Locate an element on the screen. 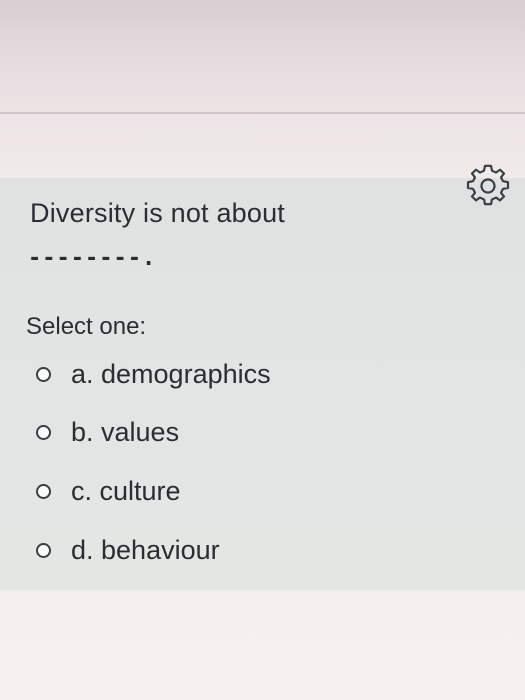 This screenshot has height=700, width=525. radio-button-b is located at coordinates (43, 432).